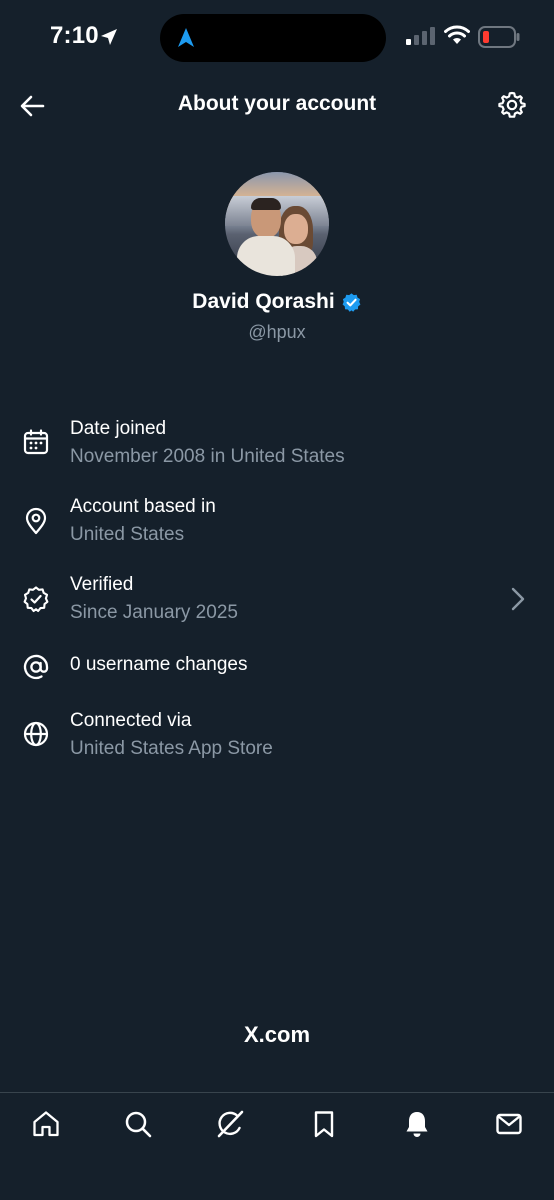 The height and width of the screenshot is (1200, 554). I want to click on info-row-username-changes: 0 username changes, so click(277, 667).